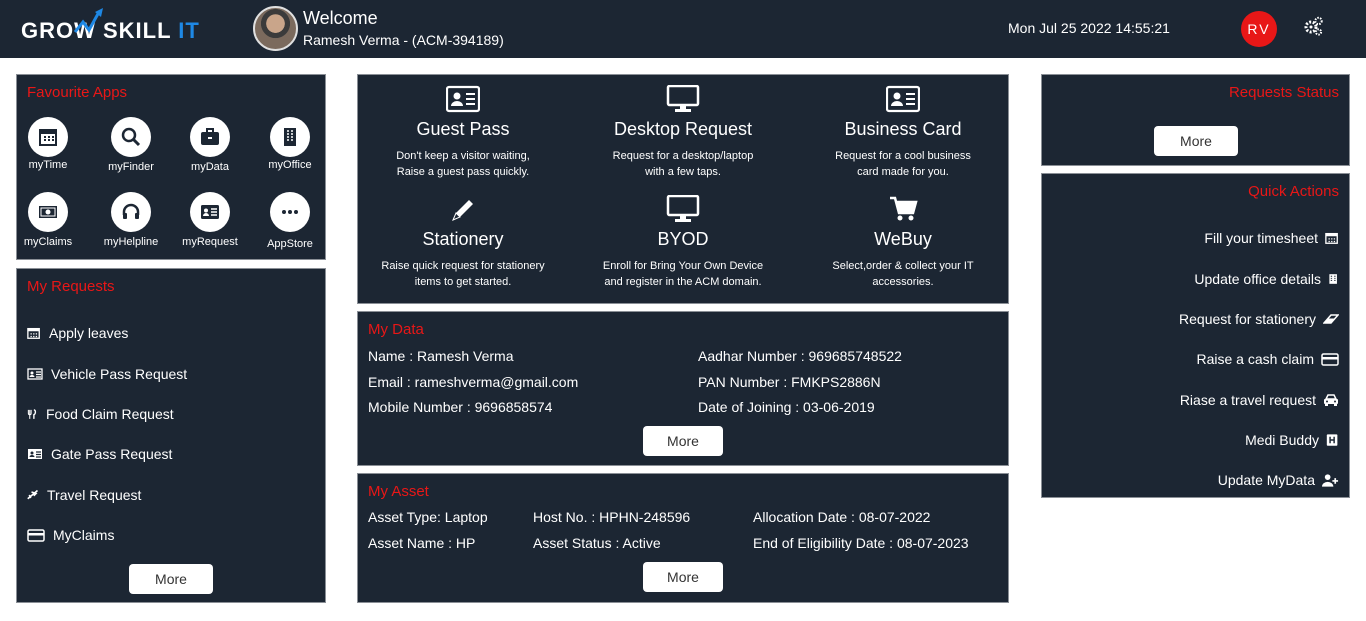  Describe the element at coordinates (99, 454) in the screenshot. I see `request-gate-pass: Gate Pass Request` at that location.